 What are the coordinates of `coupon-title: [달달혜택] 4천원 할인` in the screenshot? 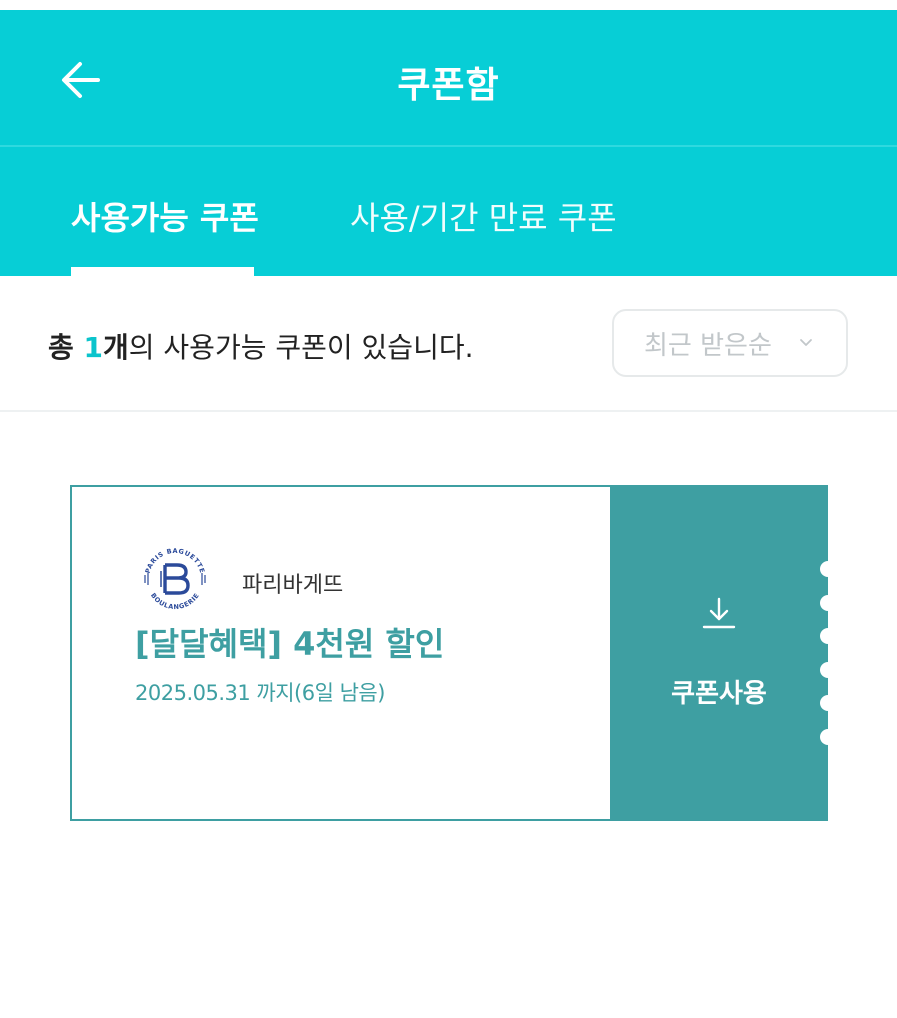 It's located at (290, 644).